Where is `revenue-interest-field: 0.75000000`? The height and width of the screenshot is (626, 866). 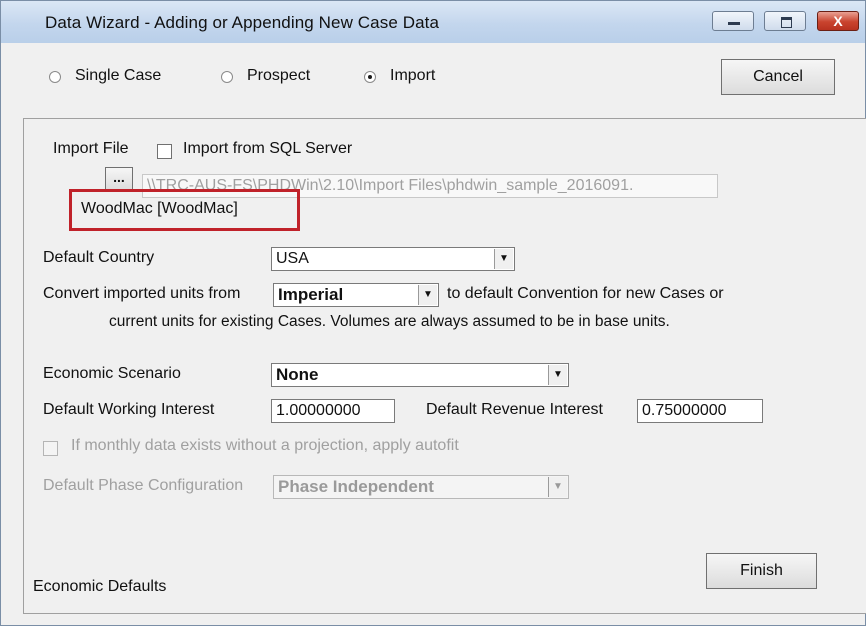
revenue-interest-field: 0.75000000 is located at coordinates (700, 411).